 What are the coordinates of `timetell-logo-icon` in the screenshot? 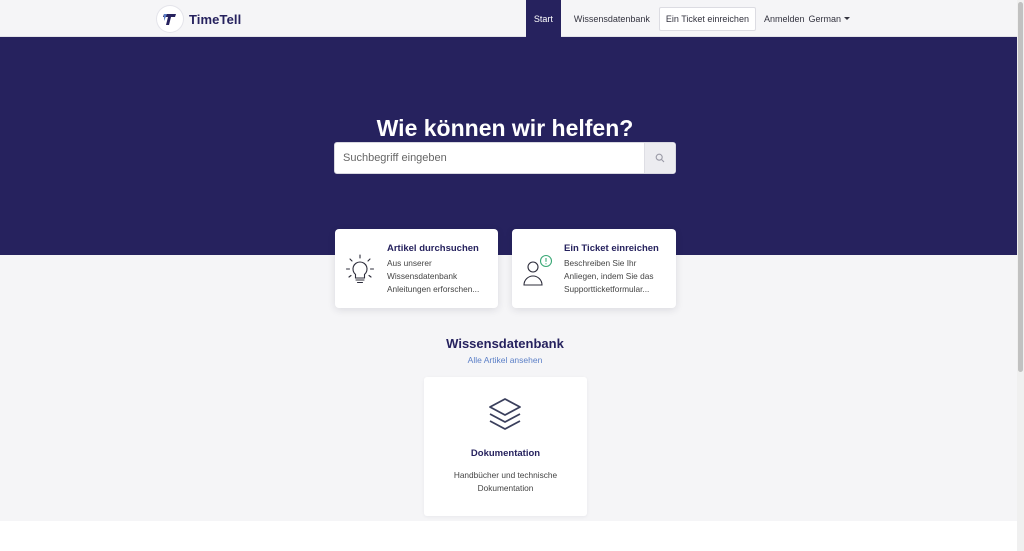 It's located at (170, 19).